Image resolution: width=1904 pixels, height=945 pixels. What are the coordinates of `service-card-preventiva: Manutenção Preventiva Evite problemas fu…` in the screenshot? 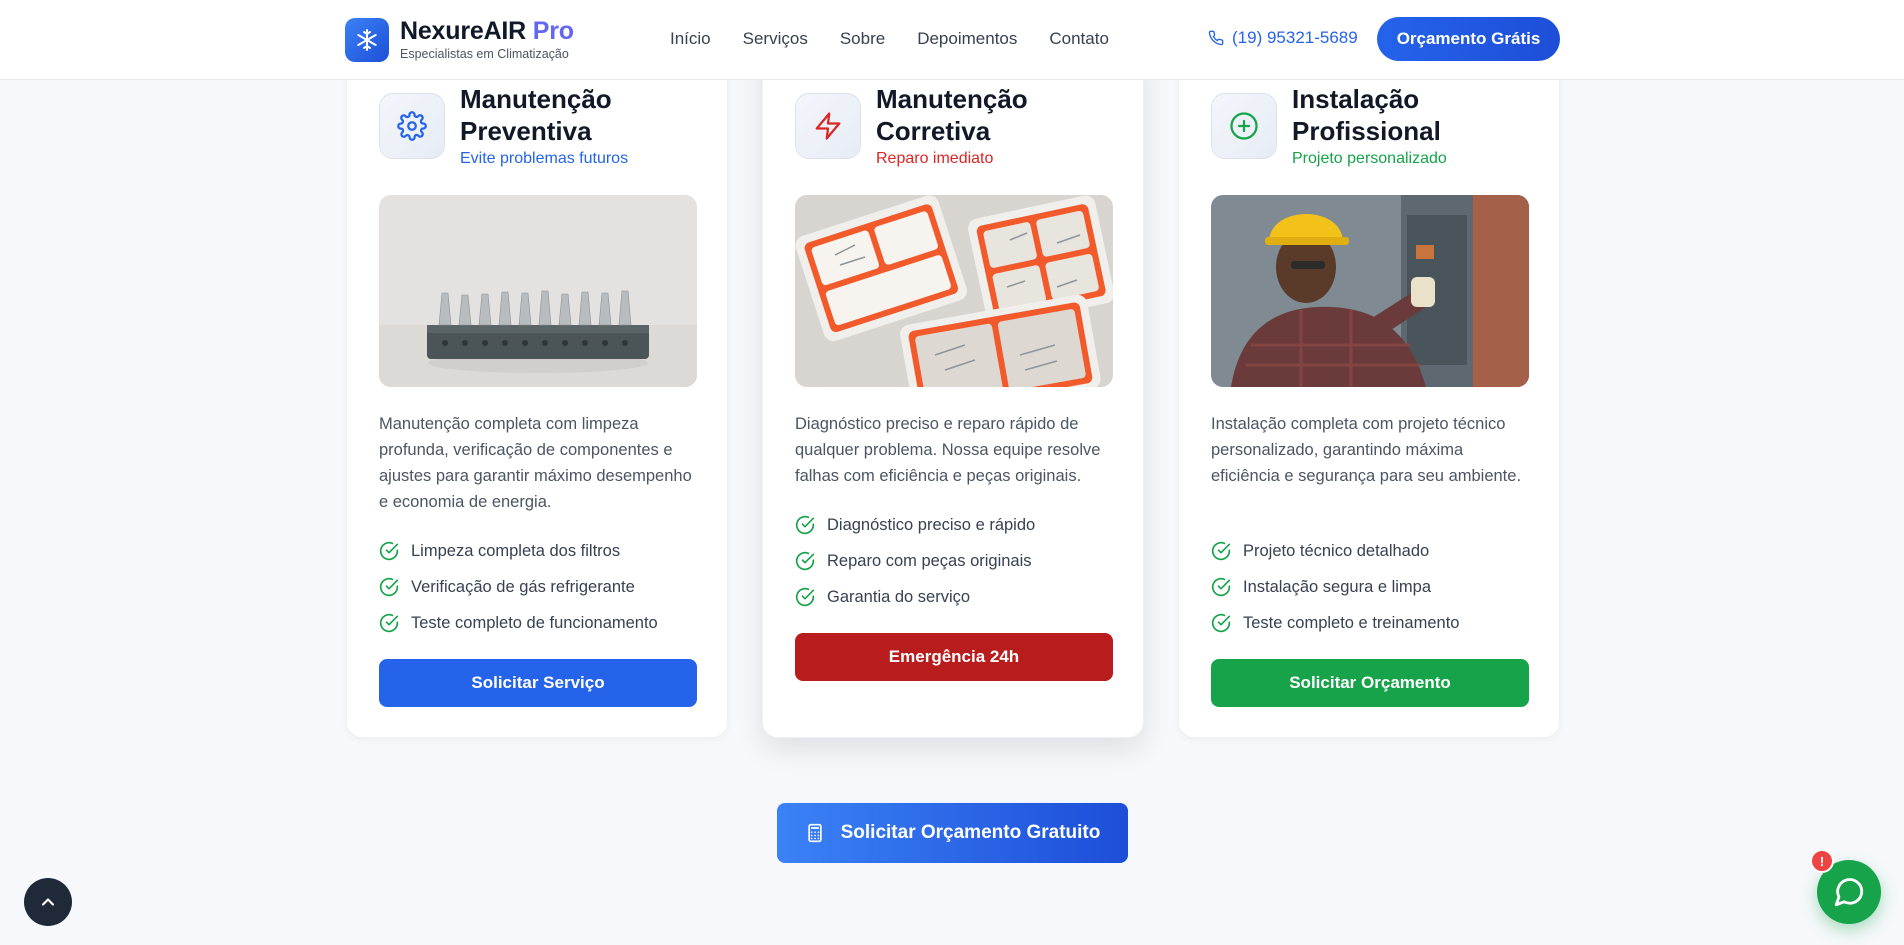 It's located at (537, 389).